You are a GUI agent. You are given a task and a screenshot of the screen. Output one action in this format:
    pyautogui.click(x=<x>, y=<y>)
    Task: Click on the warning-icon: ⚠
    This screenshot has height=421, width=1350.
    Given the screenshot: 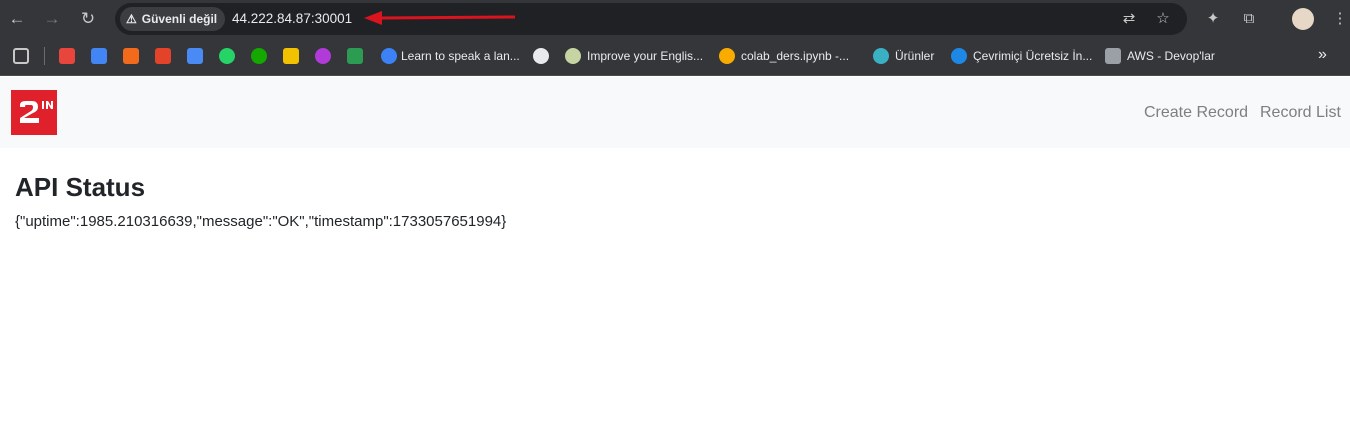 What is the action you would take?
    pyautogui.click(x=131, y=19)
    